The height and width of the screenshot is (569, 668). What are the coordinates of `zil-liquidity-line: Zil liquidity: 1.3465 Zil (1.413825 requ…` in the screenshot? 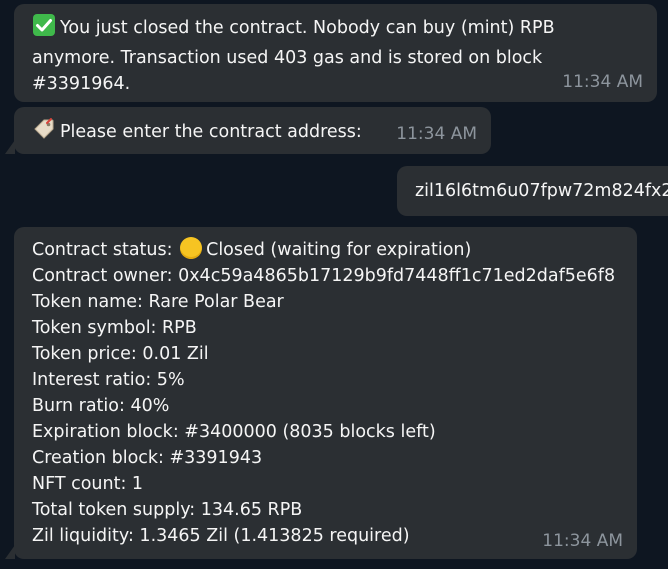 It's located at (221, 536).